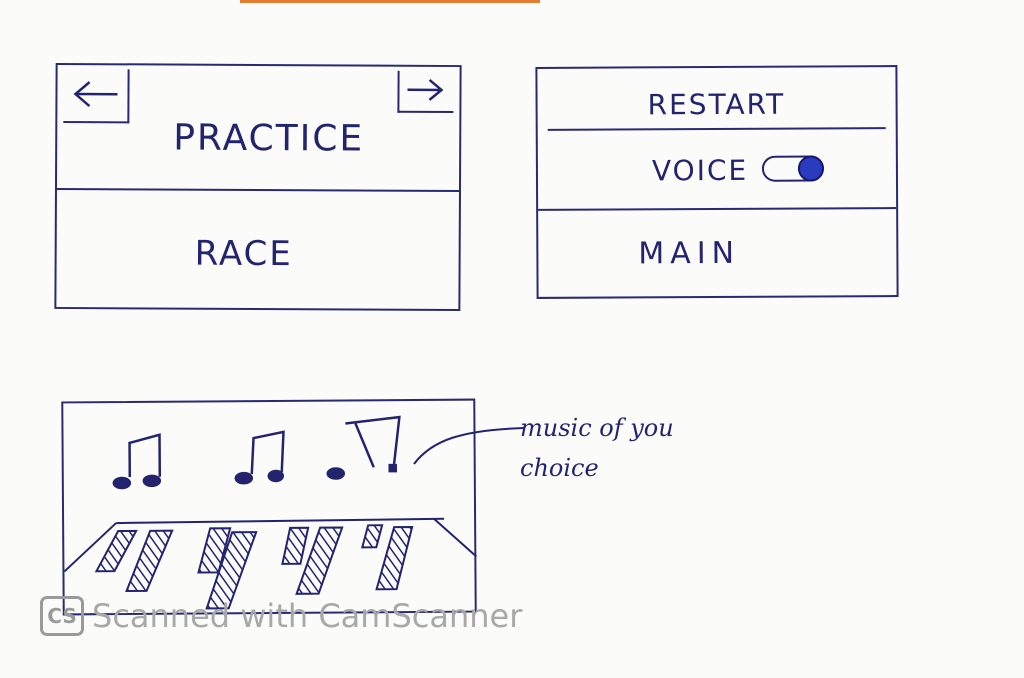 Image resolution: width=1024 pixels, height=678 pixels. Describe the element at coordinates (257, 190) in the screenshot. I see `menu-divider` at that location.